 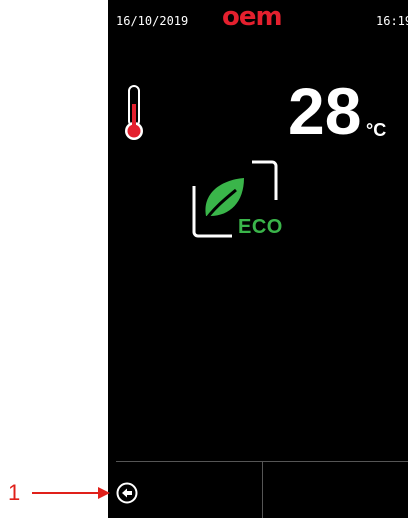 What do you see at coordinates (71, 493) in the screenshot?
I see `annotation-arrow-icon` at bounding box center [71, 493].